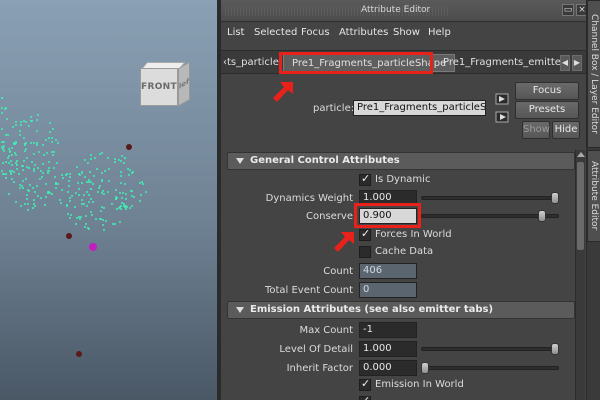  Describe the element at coordinates (365, 234) in the screenshot. I see `forces-in-world-checkbox` at that location.